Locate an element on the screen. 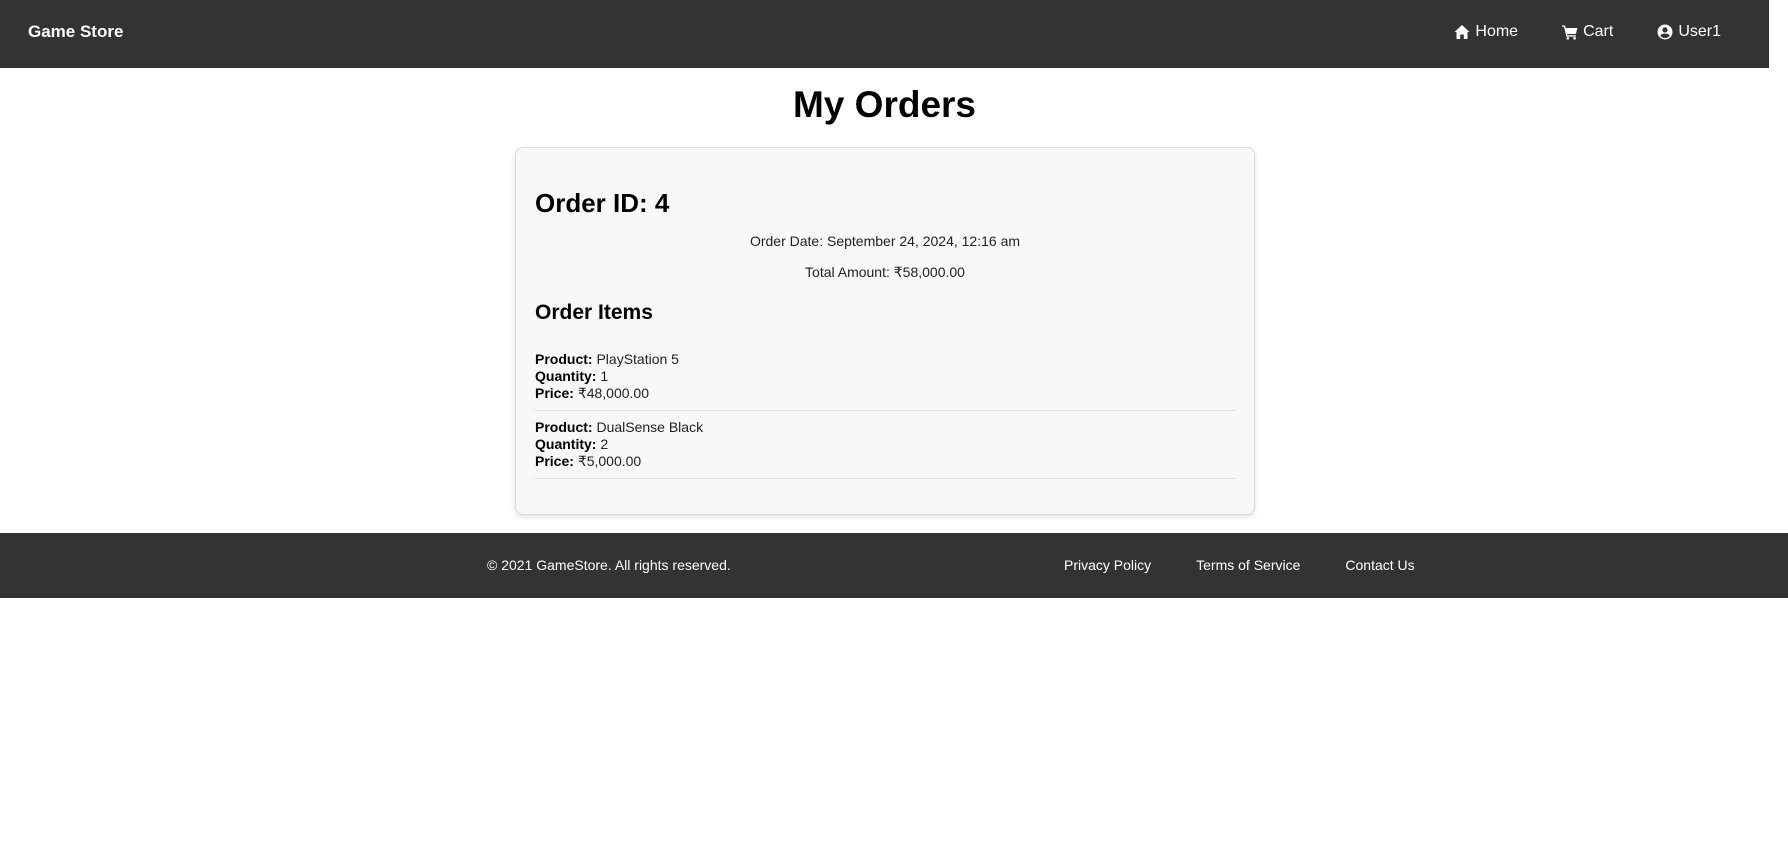 Image resolution: width=1788 pixels, height=841 pixels. item-quantity-row: Quantity: 2 is located at coordinates (885, 444).